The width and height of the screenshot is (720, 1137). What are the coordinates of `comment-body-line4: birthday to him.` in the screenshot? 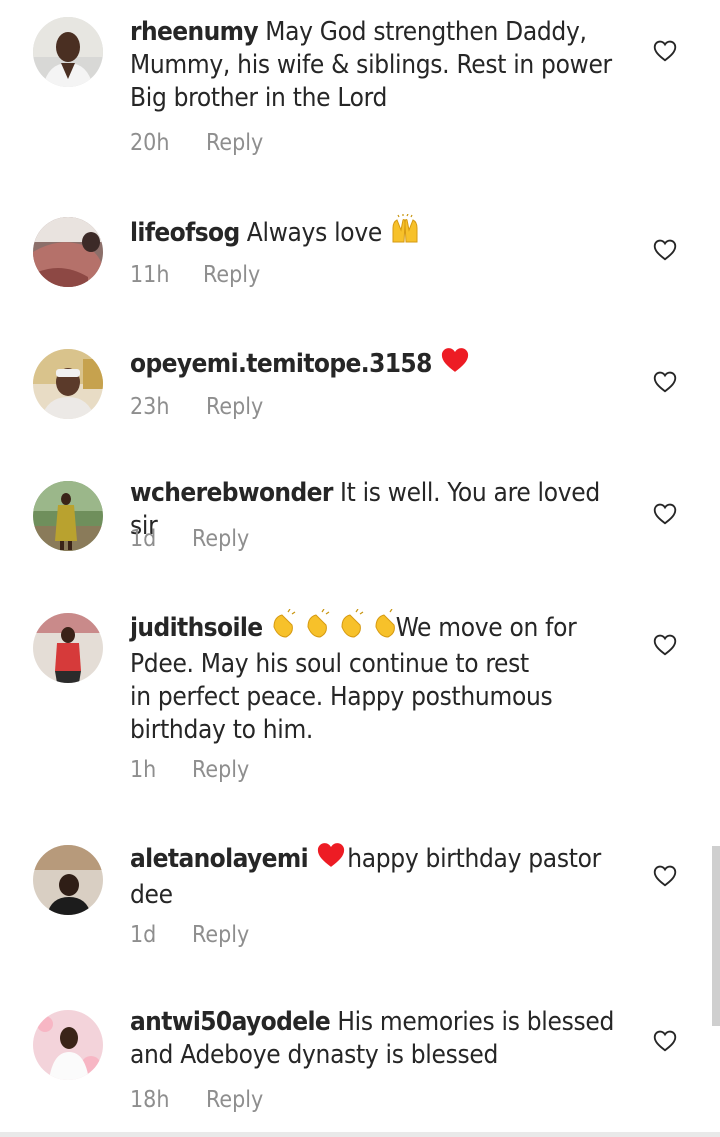 It's located at (222, 730).